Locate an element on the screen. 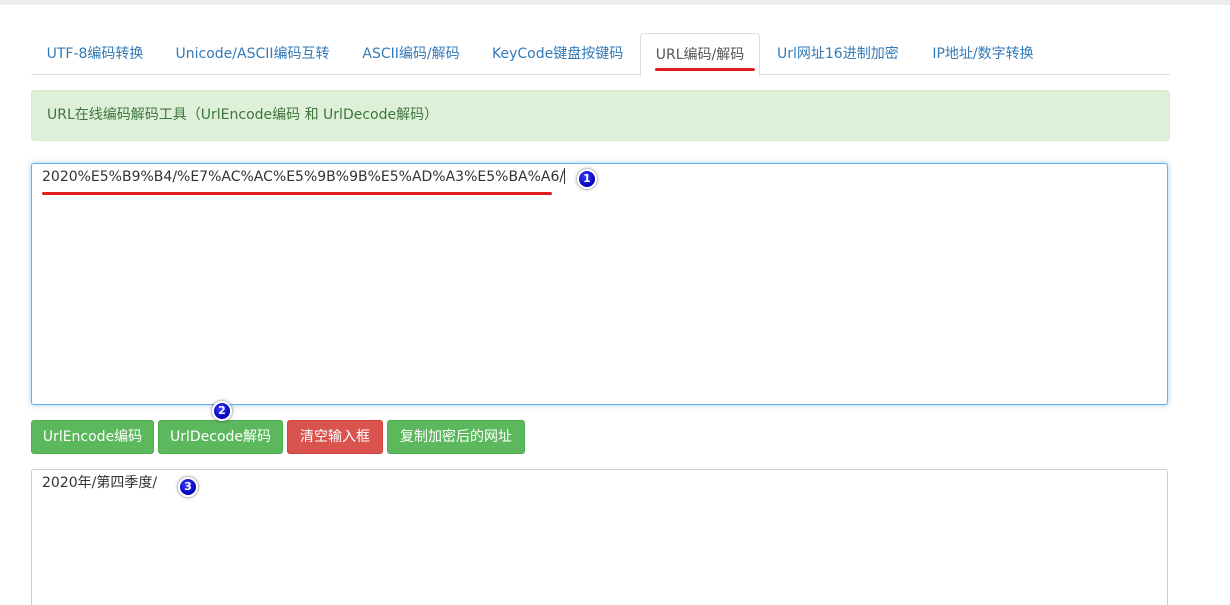 The width and height of the screenshot is (1230, 605). tab-label: Unicode/ASCII编码互转 is located at coordinates (252, 54).